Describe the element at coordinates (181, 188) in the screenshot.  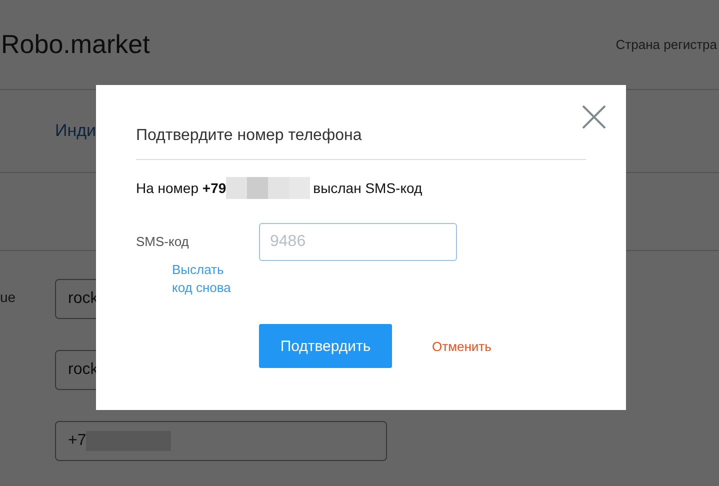
I see `sms-notice-text: На номер +79` at that location.